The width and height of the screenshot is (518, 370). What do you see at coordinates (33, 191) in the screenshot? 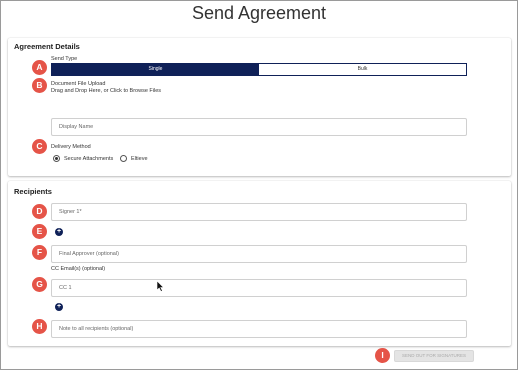
I see `recipients-title: Recipients` at bounding box center [33, 191].